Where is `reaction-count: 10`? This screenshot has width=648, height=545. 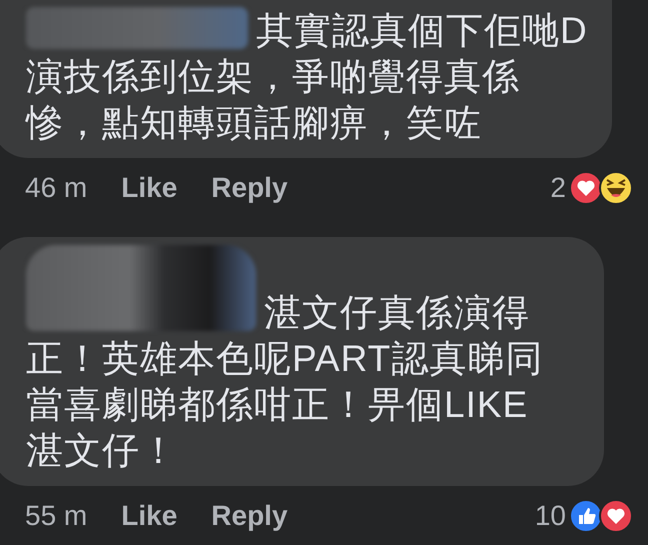 reaction-count: 10 is located at coordinates (550, 516).